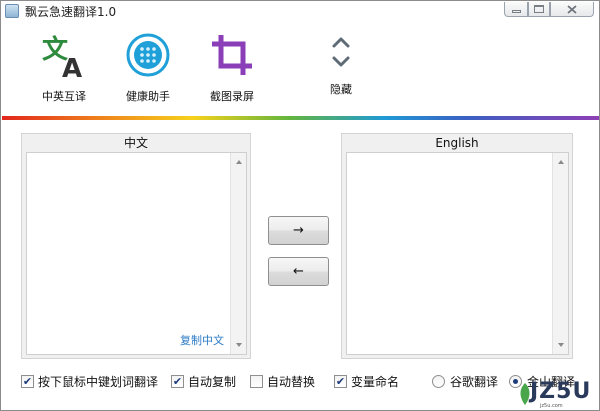  I want to click on middle-click-translate-option: ✔ 按下鼠标中键划词翻译, so click(89, 381).